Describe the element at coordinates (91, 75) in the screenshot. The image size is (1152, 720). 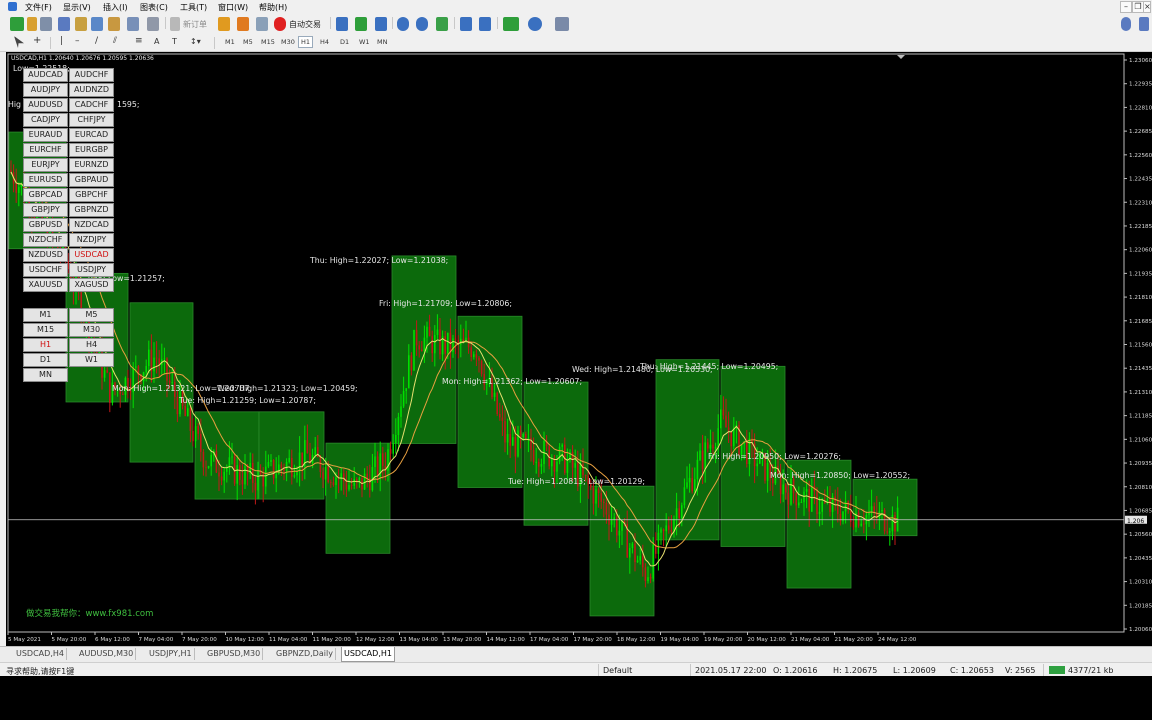
I see `symbol-button-audchf: AUDCHF` at that location.